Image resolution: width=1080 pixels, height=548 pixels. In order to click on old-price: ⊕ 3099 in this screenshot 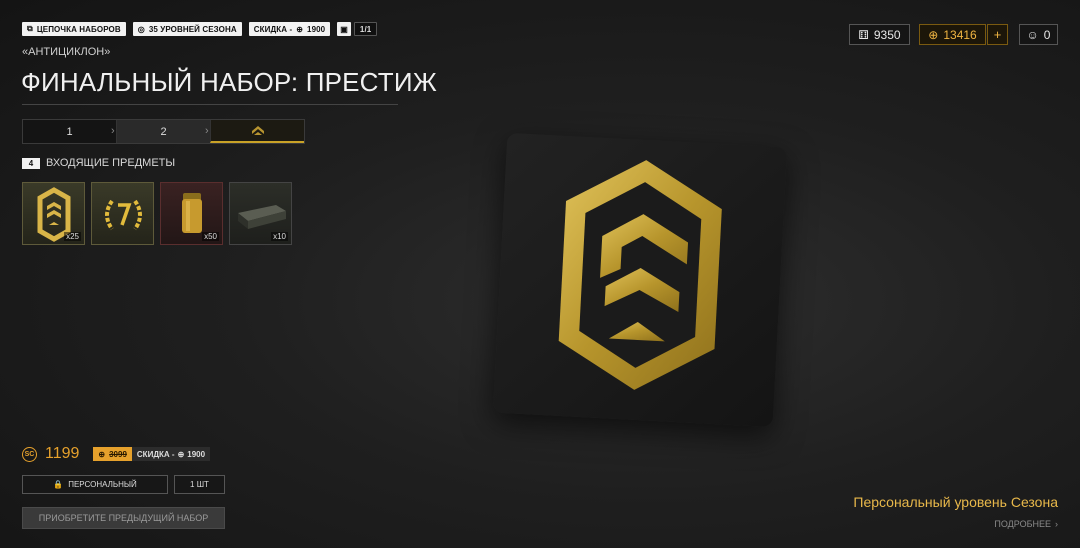, I will do `click(112, 454)`.